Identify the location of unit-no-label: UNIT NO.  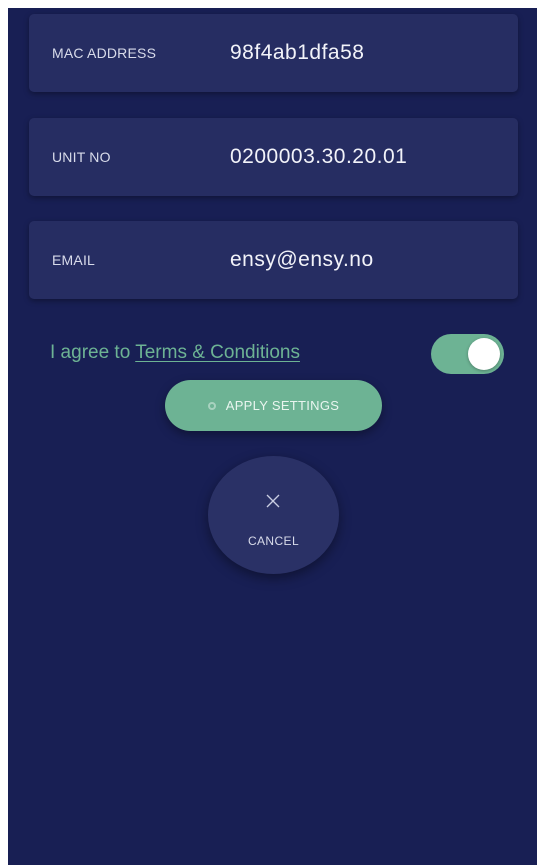
(81, 157).